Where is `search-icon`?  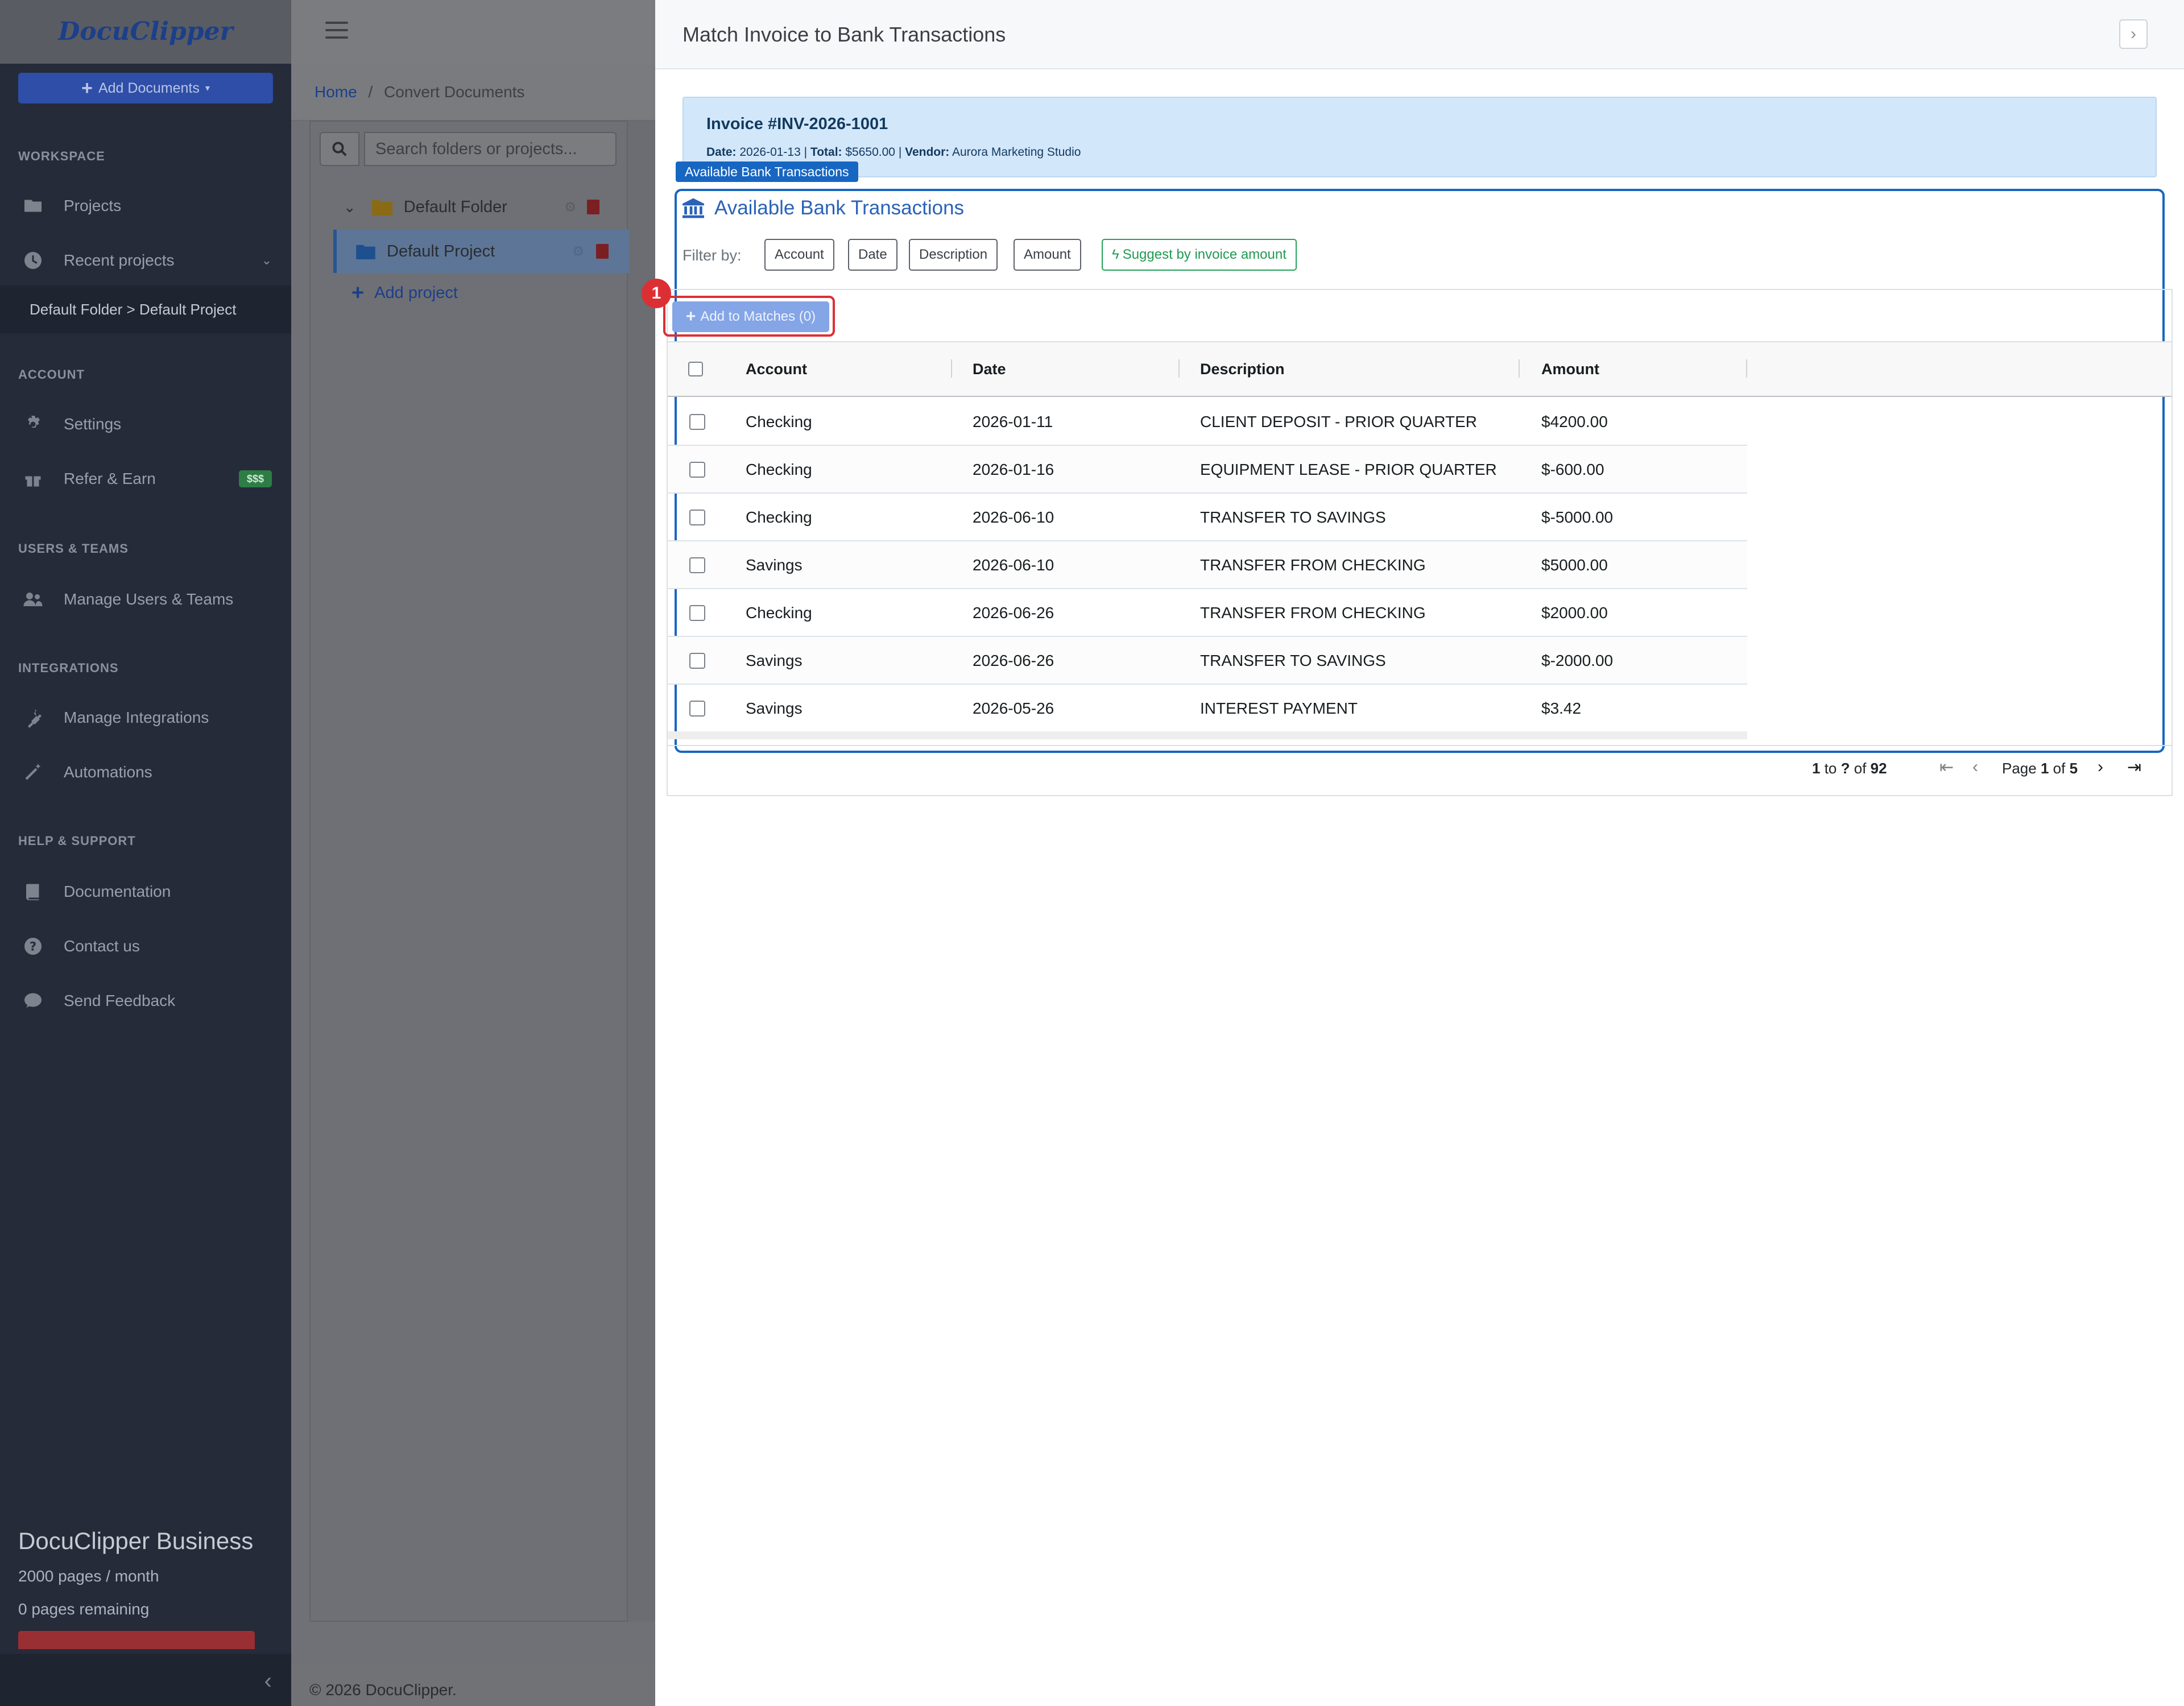 search-icon is located at coordinates (339, 149).